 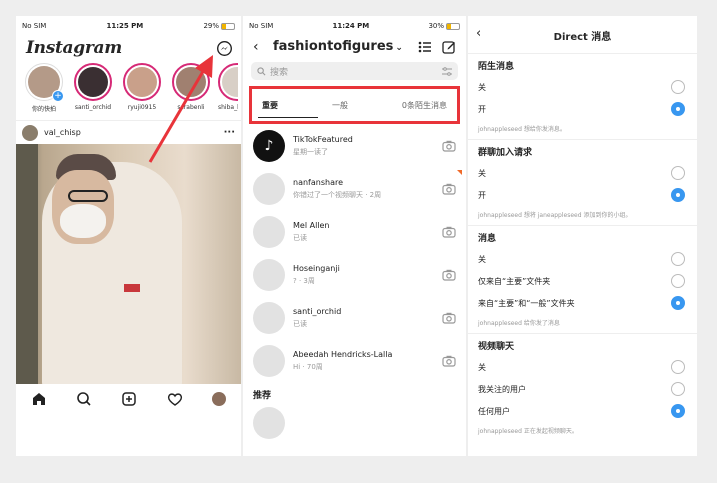 What do you see at coordinates (128, 132) in the screenshot?
I see `post-header: val_chisp ···` at bounding box center [128, 132].